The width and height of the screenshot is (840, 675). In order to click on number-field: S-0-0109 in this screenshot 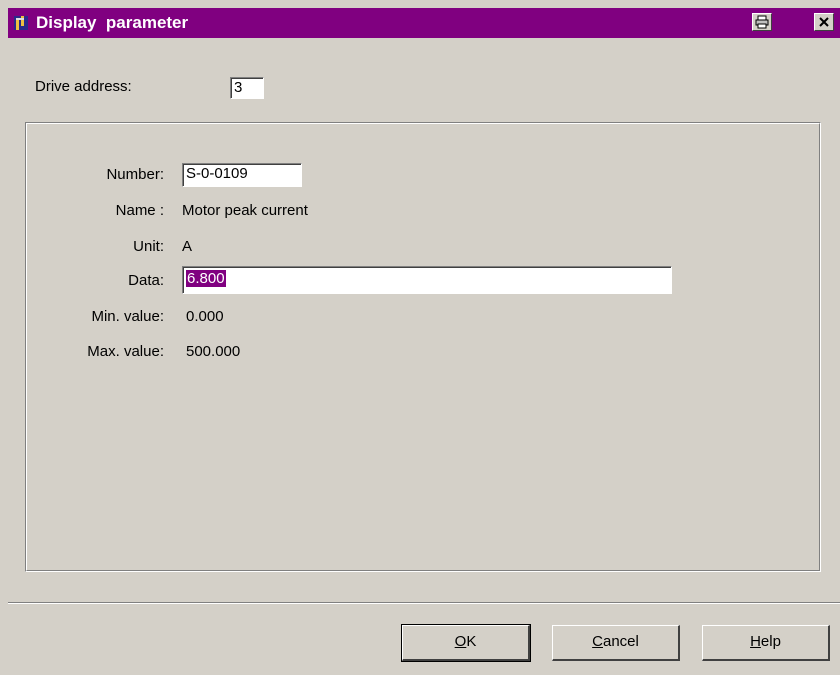, I will do `click(242, 175)`.